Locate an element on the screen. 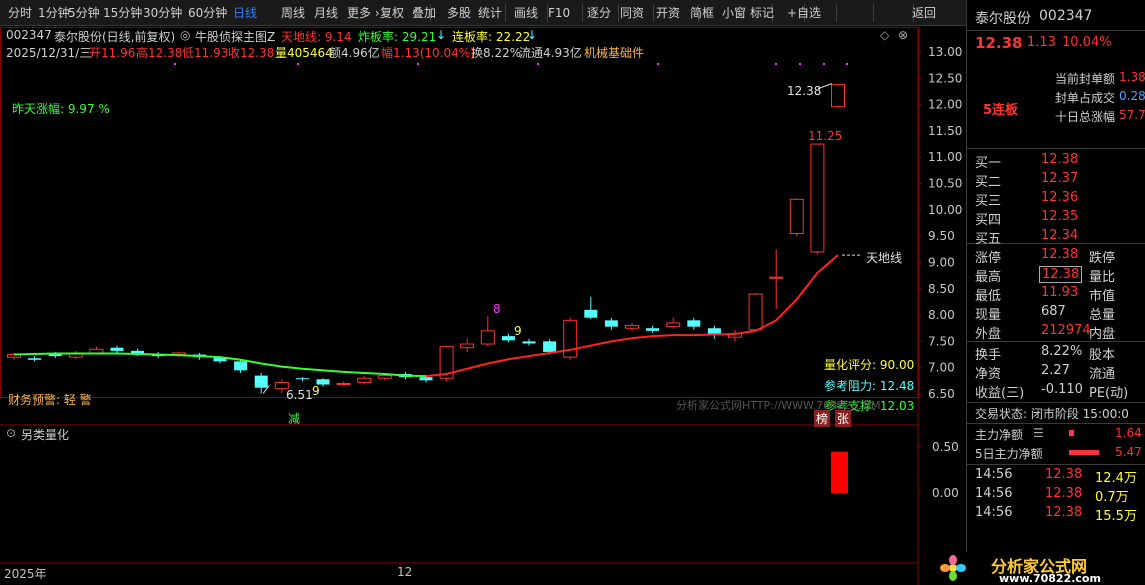  indicator-toggle-icon: ◎ is located at coordinates (185, 35).